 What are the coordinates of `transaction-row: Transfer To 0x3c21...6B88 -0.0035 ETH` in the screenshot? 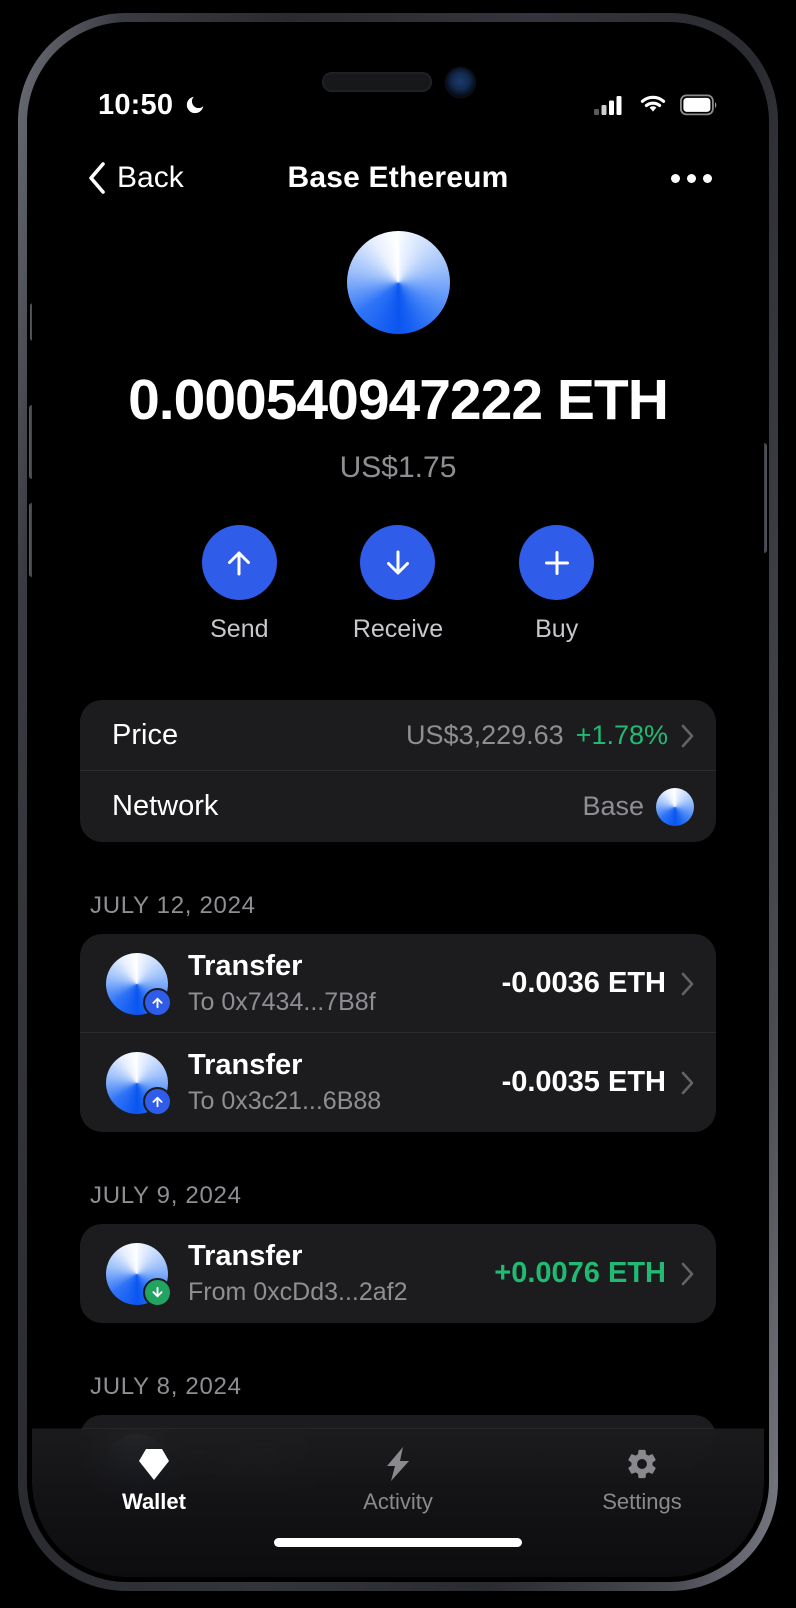 It's located at (398, 1082).